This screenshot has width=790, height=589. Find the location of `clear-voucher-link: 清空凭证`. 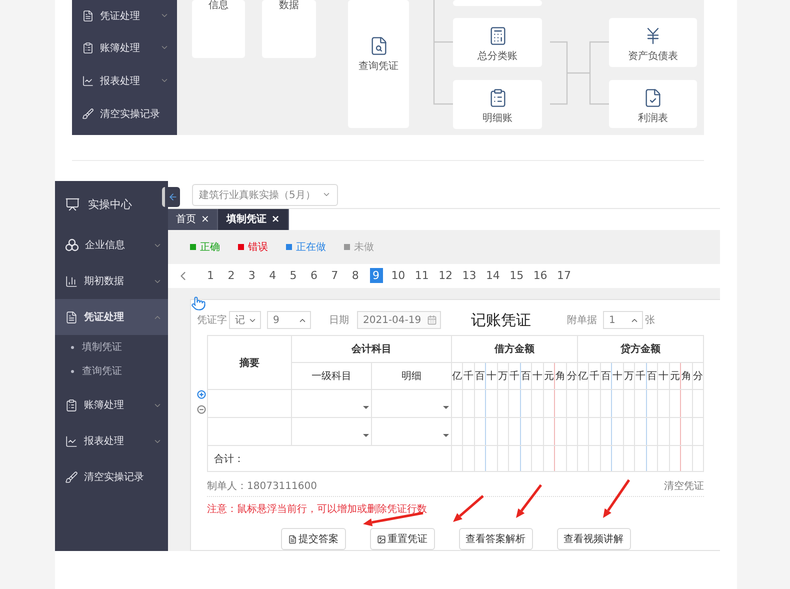

clear-voucher-link: 清空凭证 is located at coordinates (684, 486).